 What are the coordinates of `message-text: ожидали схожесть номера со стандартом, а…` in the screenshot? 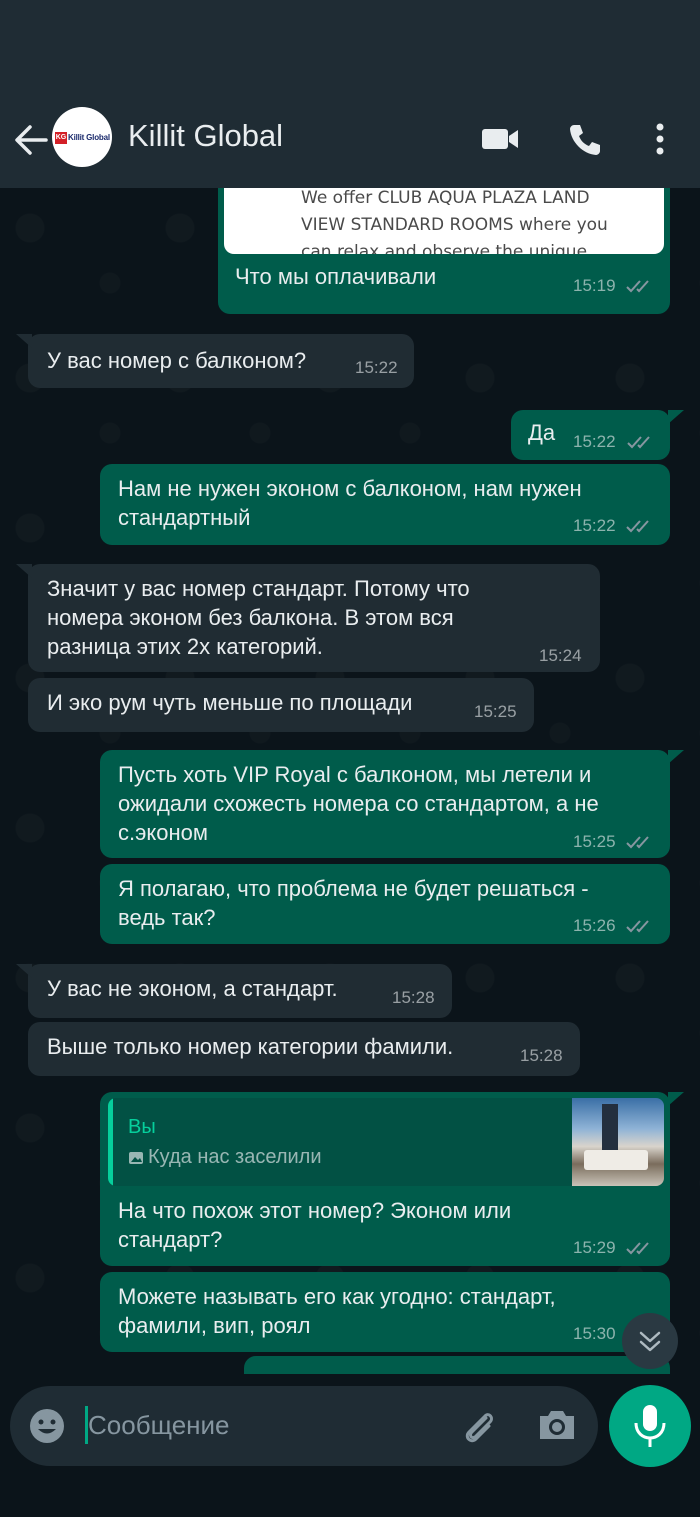 It's located at (358, 803).